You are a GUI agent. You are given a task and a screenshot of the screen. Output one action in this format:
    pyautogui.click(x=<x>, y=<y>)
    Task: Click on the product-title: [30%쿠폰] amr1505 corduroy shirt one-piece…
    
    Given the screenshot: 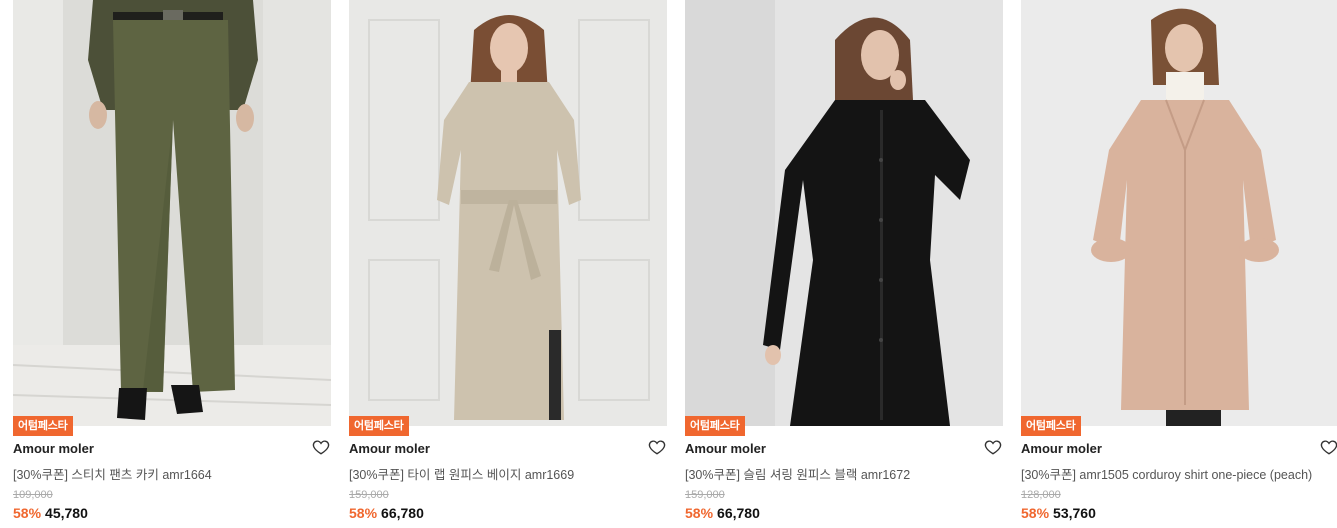 What is the action you would take?
    pyautogui.click(x=1178, y=473)
    